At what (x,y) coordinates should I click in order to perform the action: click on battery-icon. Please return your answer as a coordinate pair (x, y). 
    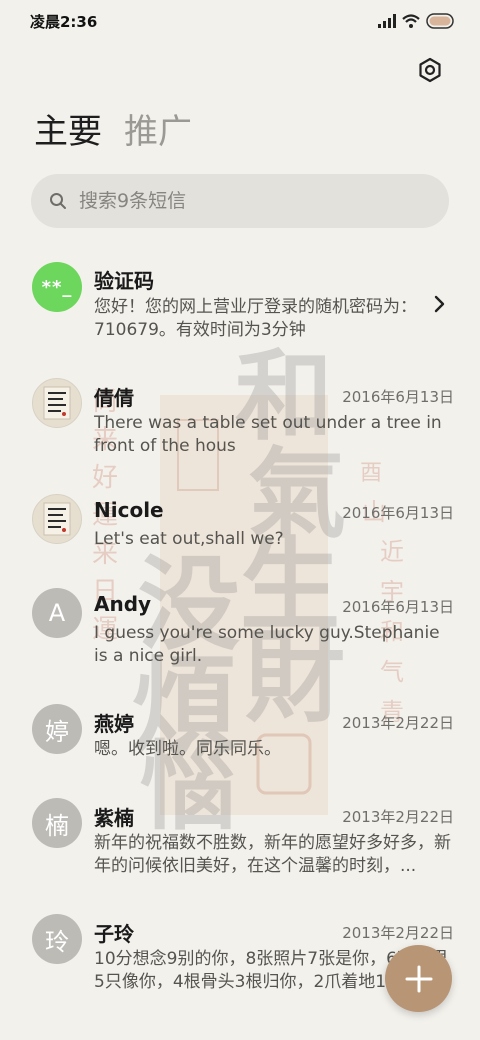
    Looking at the image, I should click on (440, 21).